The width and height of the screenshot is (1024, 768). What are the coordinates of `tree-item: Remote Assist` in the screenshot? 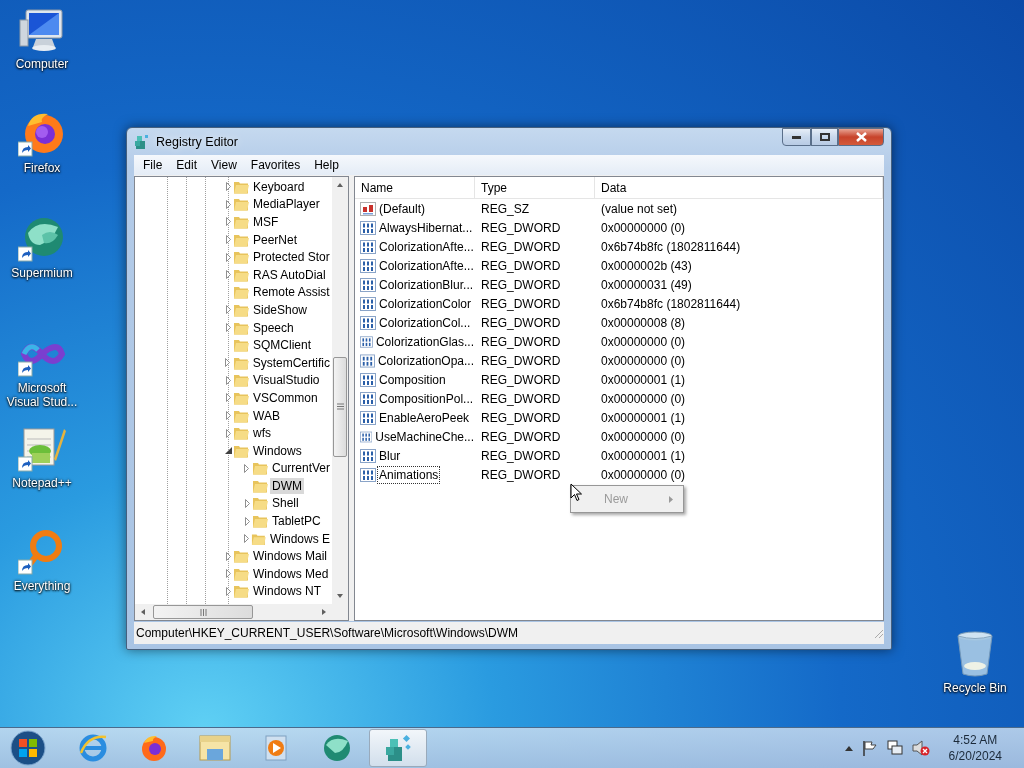 It's located at (291, 292).